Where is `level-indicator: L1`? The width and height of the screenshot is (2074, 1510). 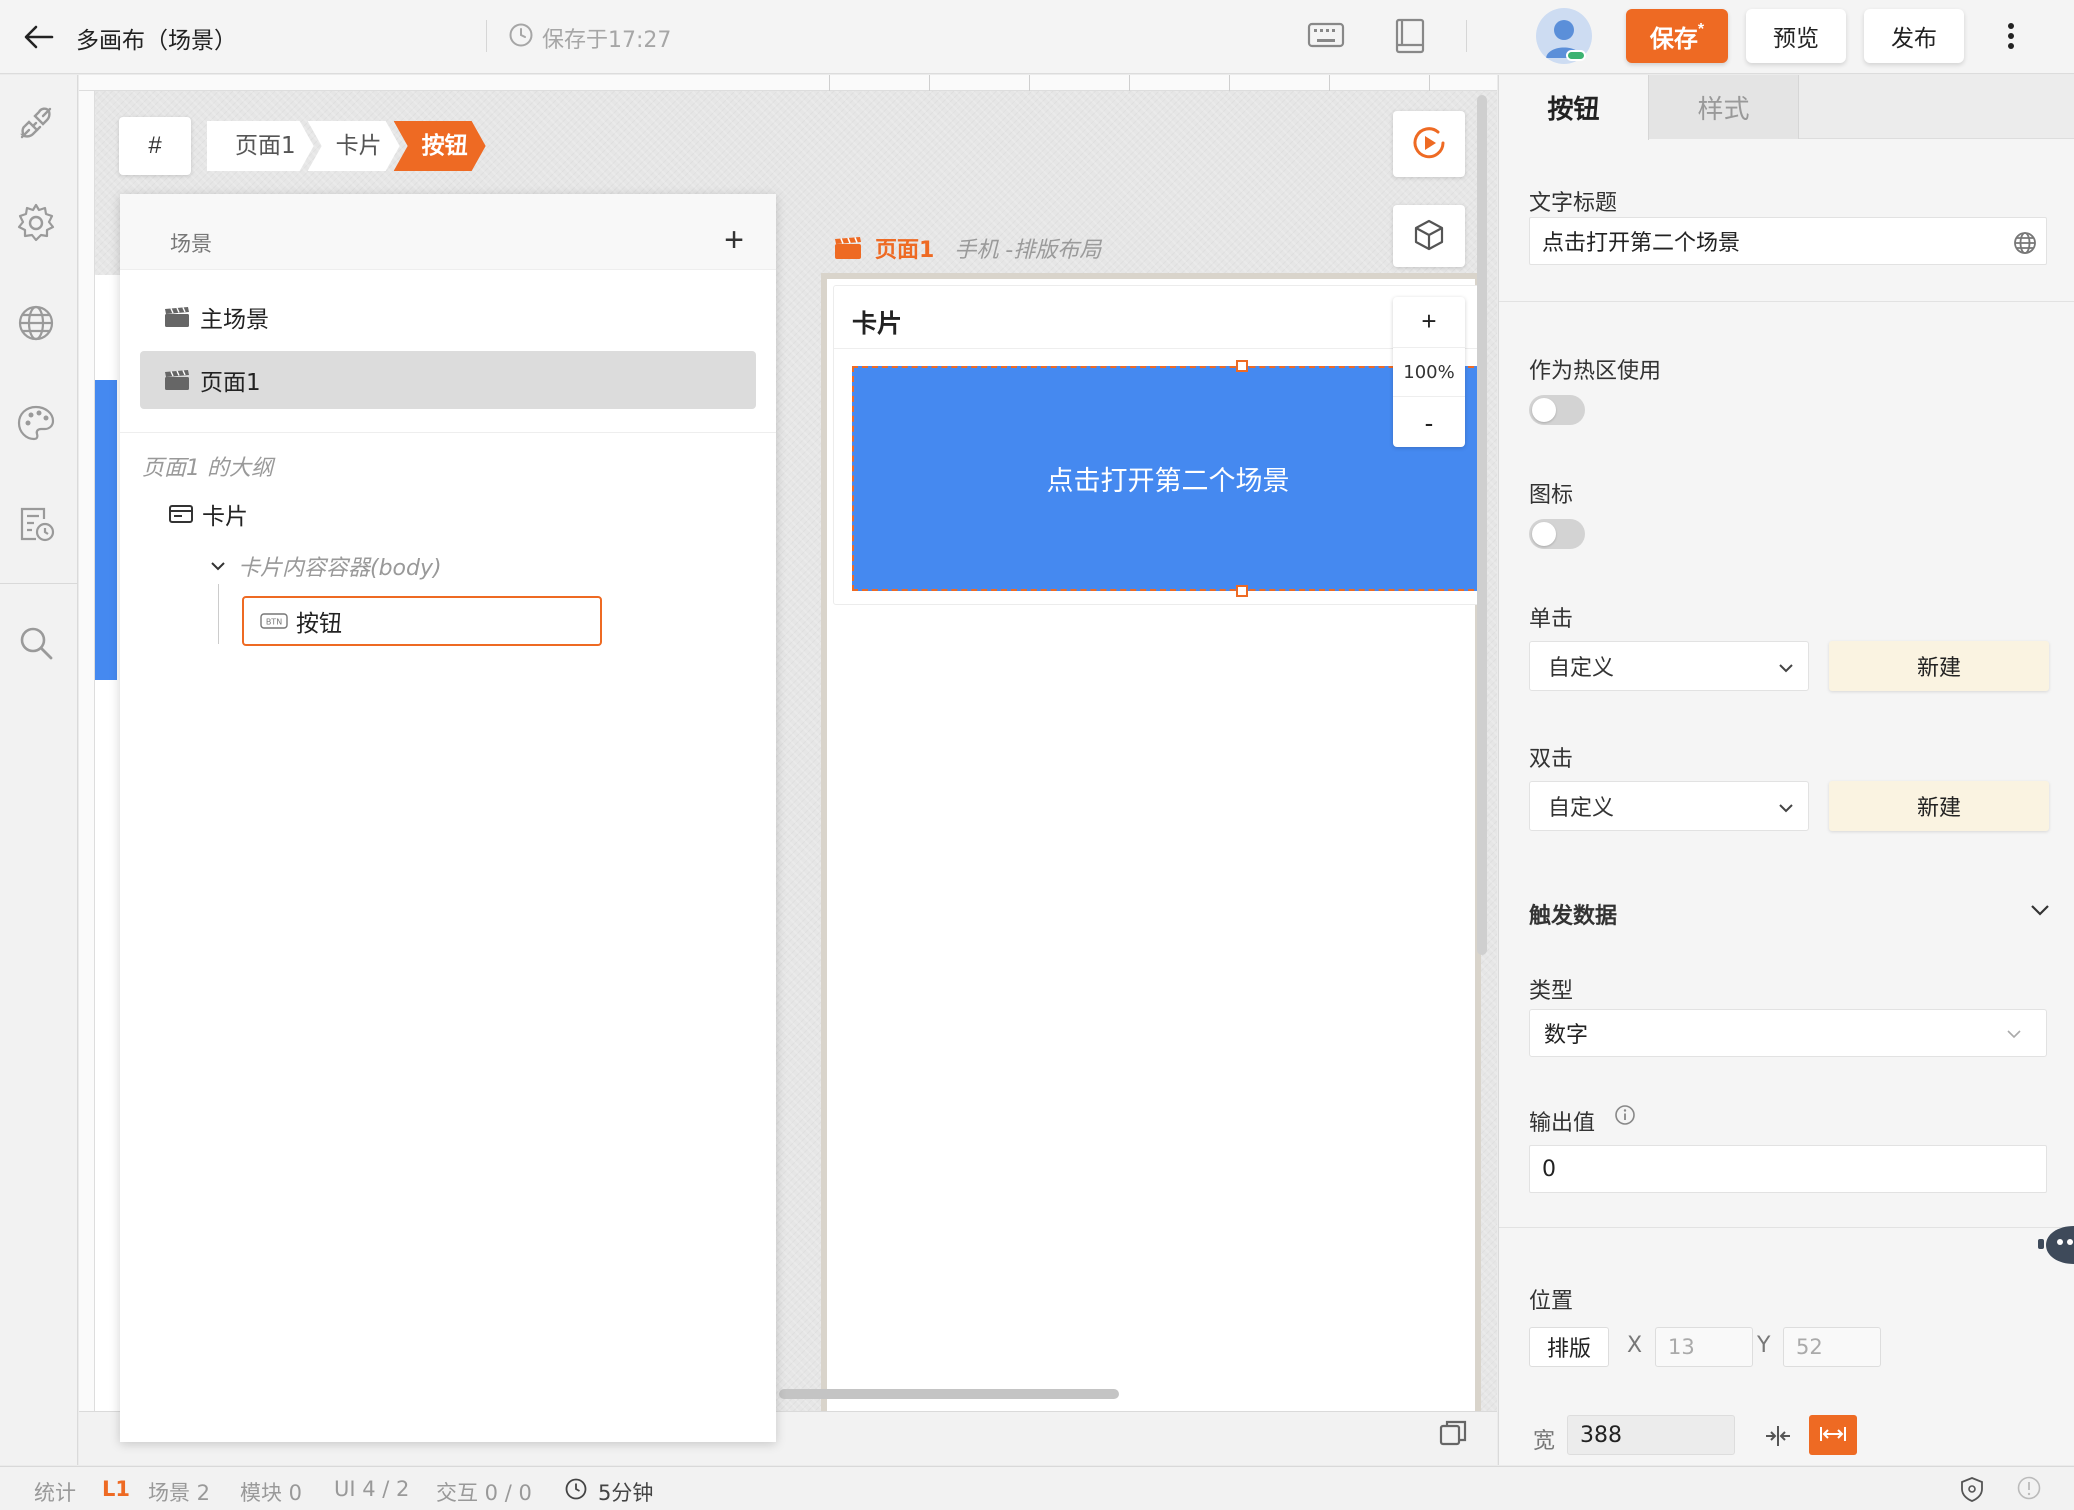
level-indicator: L1 is located at coordinates (116, 1489).